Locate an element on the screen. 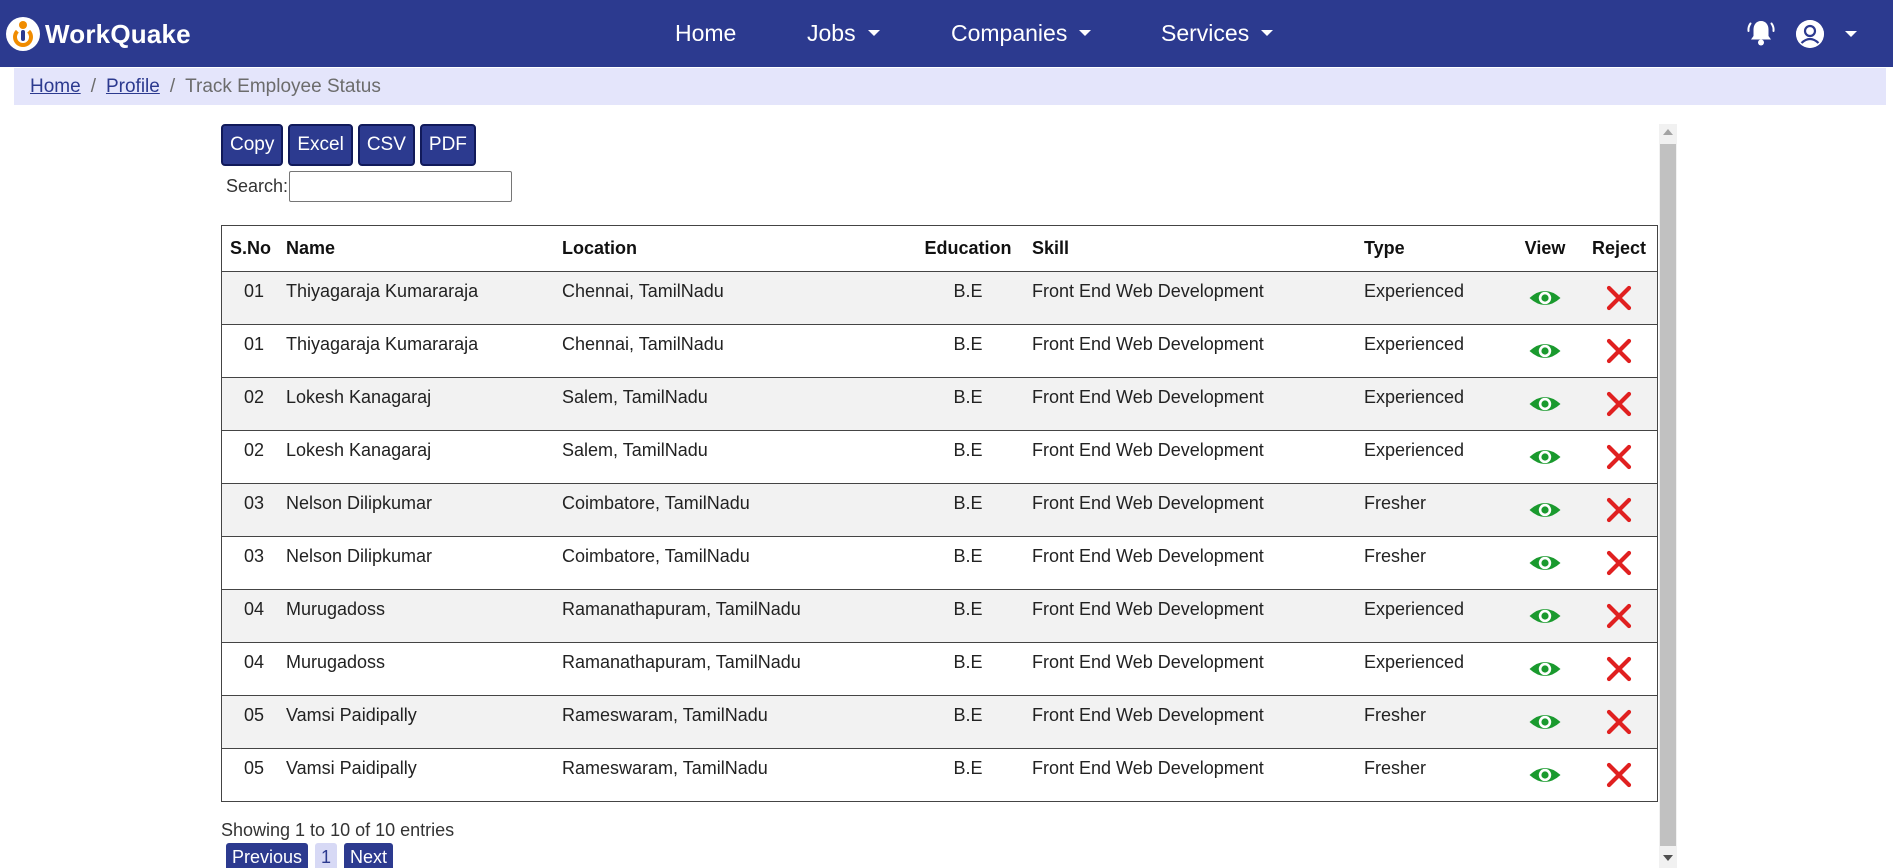  cell-location-text: Rameswaram, TamilNadu is located at coordinates (665, 715).